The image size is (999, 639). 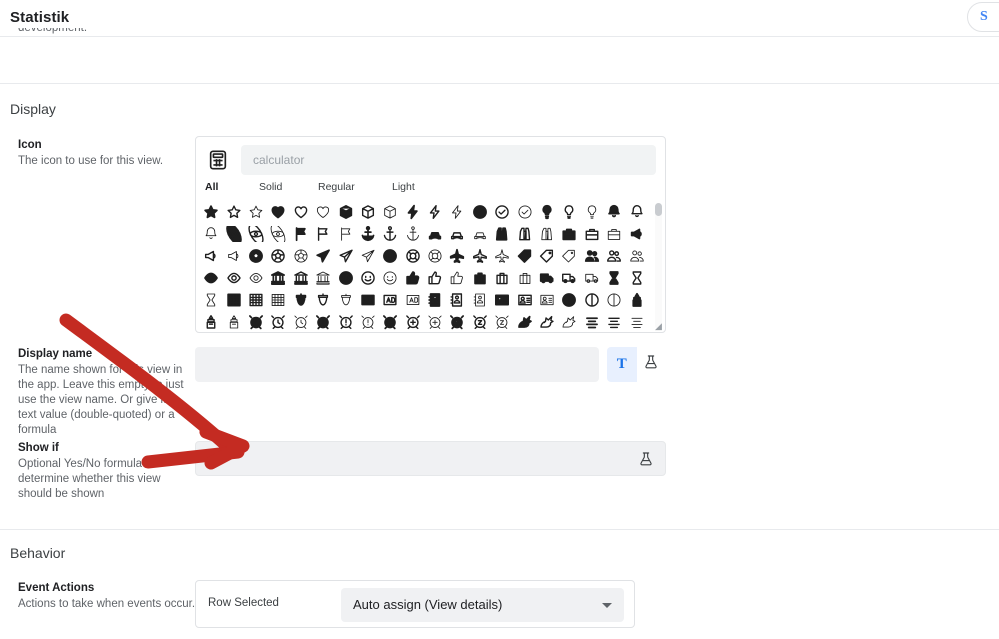 What do you see at coordinates (614, 256) in the screenshot?
I see `users-regular-icon` at bounding box center [614, 256].